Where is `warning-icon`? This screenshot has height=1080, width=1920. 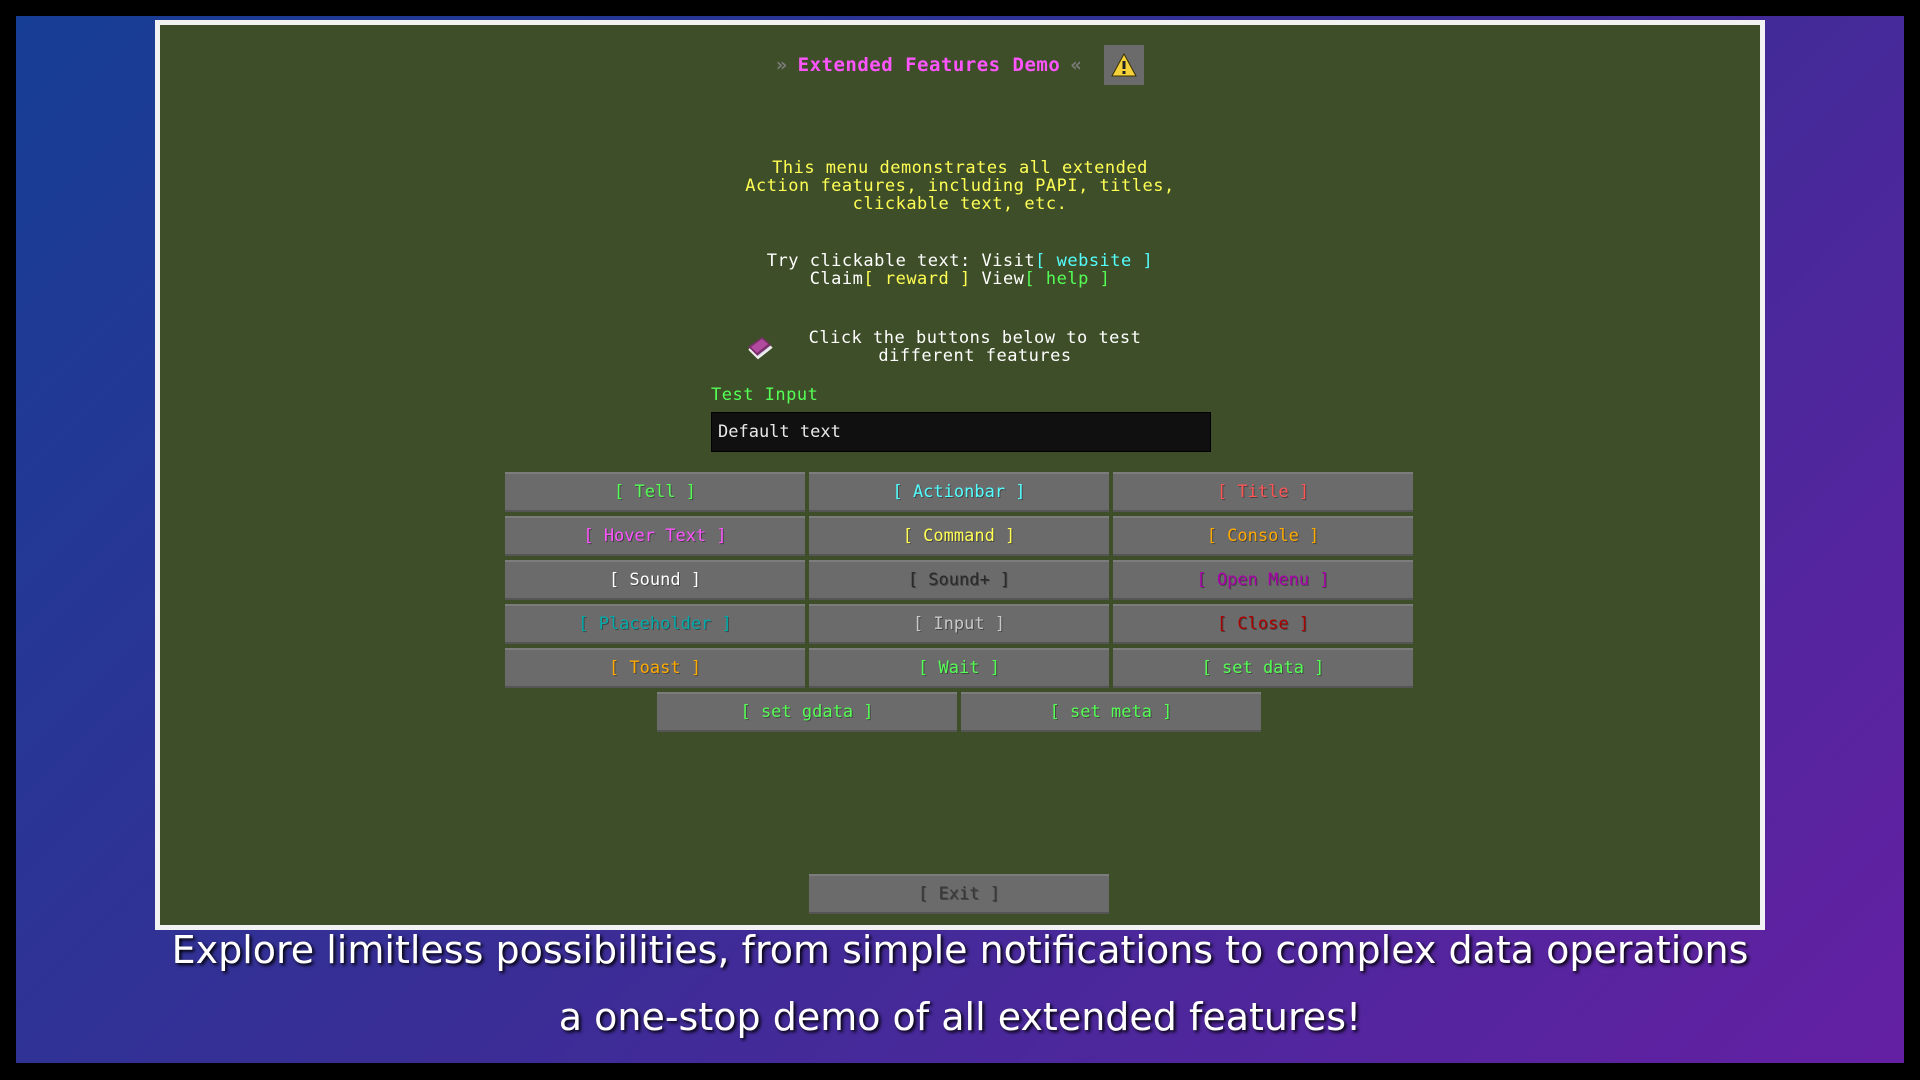 warning-icon is located at coordinates (1124, 65).